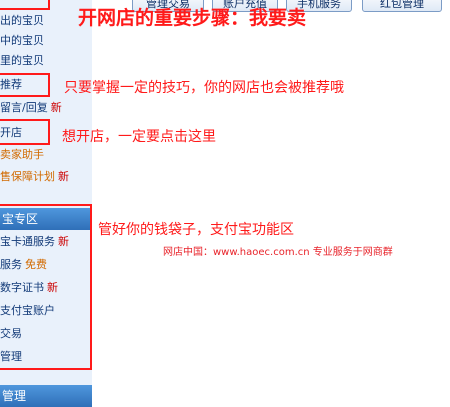 The height and width of the screenshot is (407, 450). I want to click on sidebar-item-messages: 留言/回复新, so click(31, 108).